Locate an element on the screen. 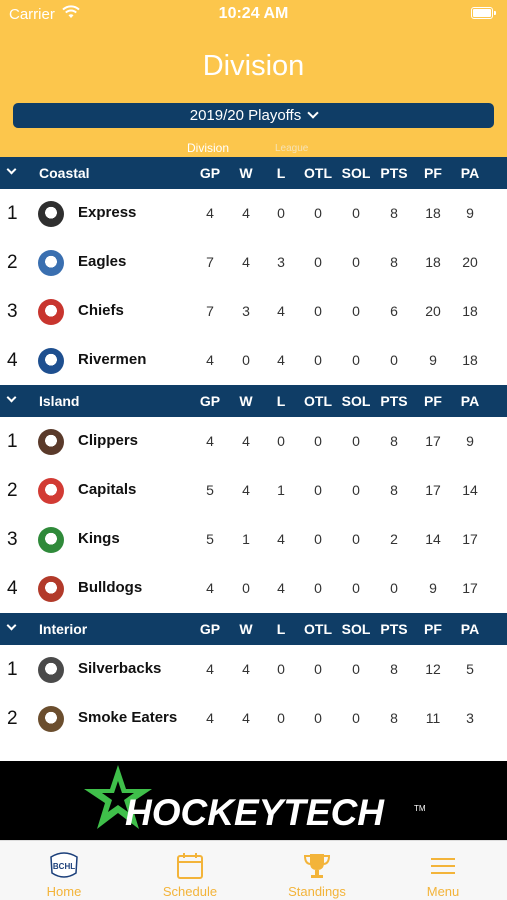  team-row-capitals: 2 Capitals 5 4 1 0 0 8 17 14 is located at coordinates (253, 490).